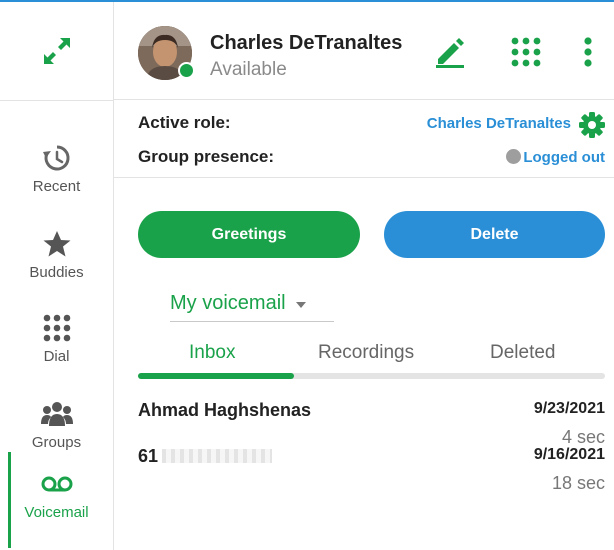 This screenshot has height=550, width=614. Describe the element at coordinates (514, 156) in the screenshot. I see `presence-indicator-icon` at that location.